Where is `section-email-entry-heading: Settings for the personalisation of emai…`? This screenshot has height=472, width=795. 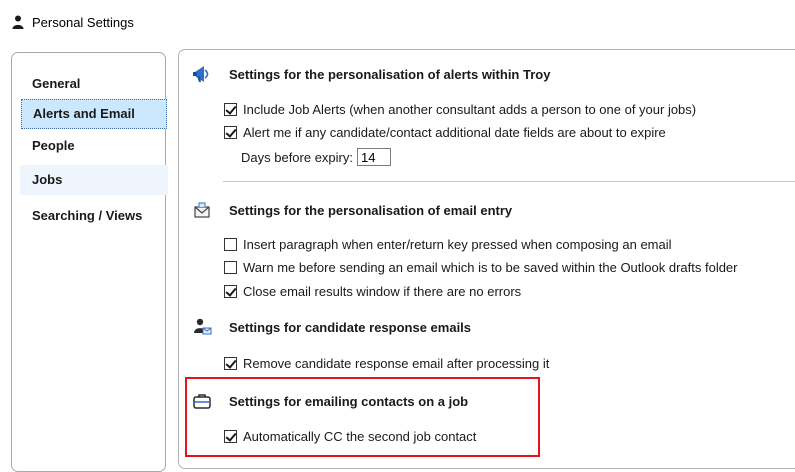
section-email-entry-heading: Settings for the personalisation of emai… is located at coordinates (371, 210).